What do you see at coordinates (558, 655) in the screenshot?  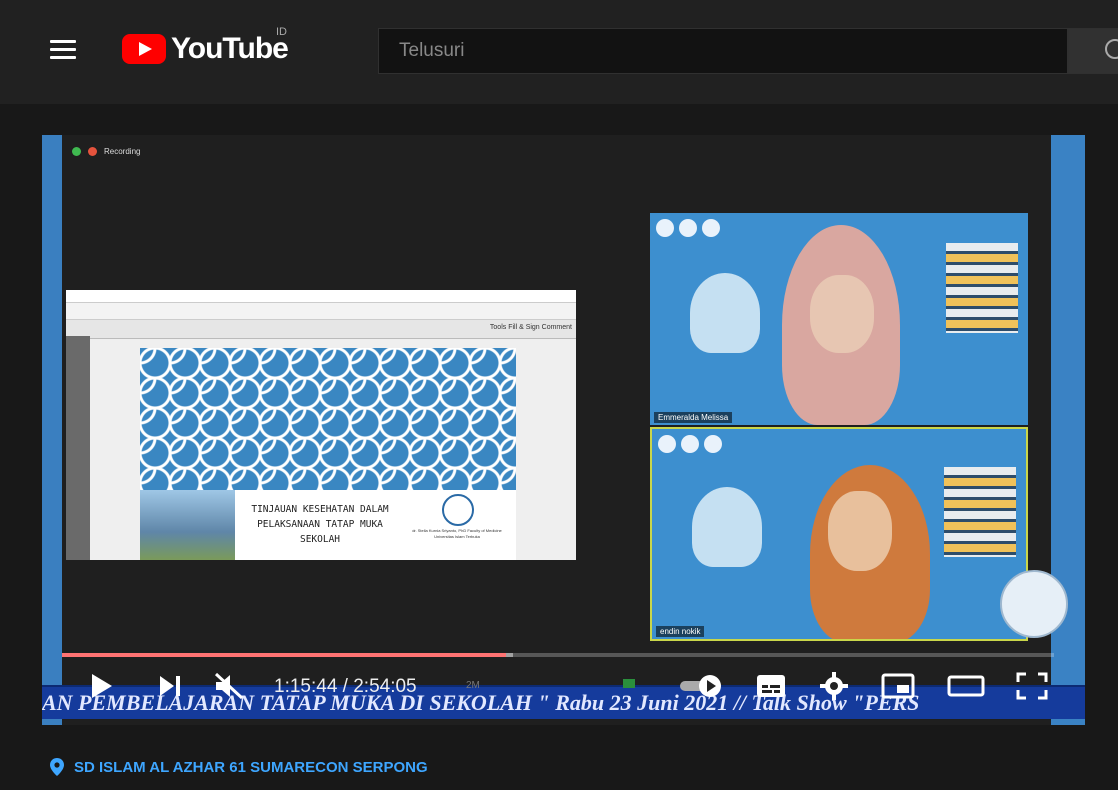 I see `progress-bar` at bounding box center [558, 655].